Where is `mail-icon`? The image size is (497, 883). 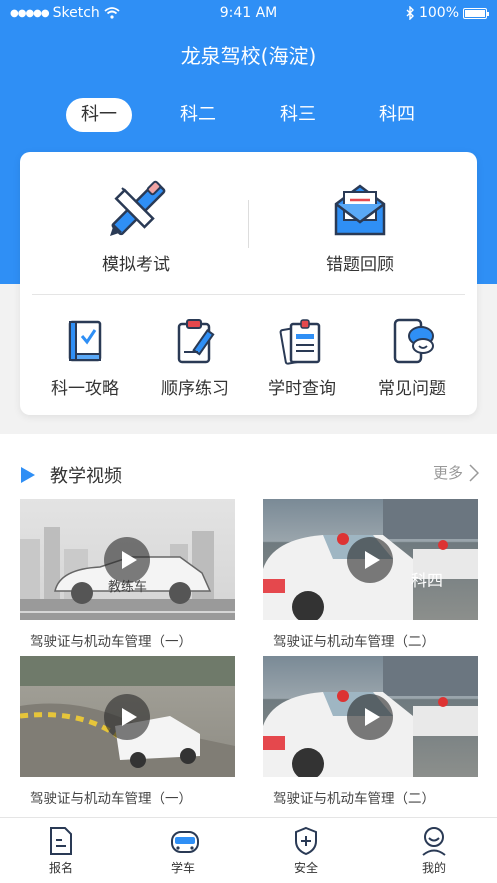
mail-icon is located at coordinates (360, 210).